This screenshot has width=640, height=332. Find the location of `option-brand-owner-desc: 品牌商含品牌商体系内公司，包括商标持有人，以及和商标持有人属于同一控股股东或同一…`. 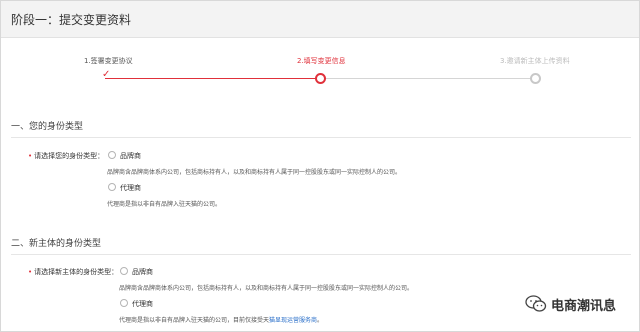

option-brand-owner-desc: 品牌商含品牌商体系内公司，包括商标持有人，以及和商标持有人属于同一控股股东或同一… is located at coordinates (254, 172).